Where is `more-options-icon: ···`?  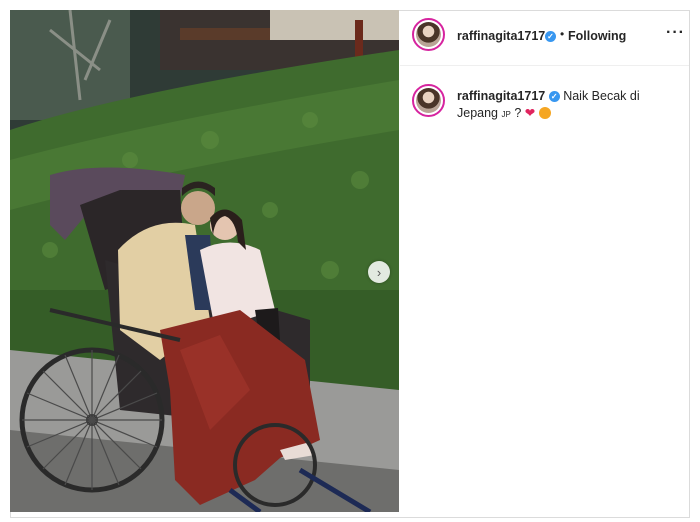
more-options-icon: ··· is located at coordinates (675, 33).